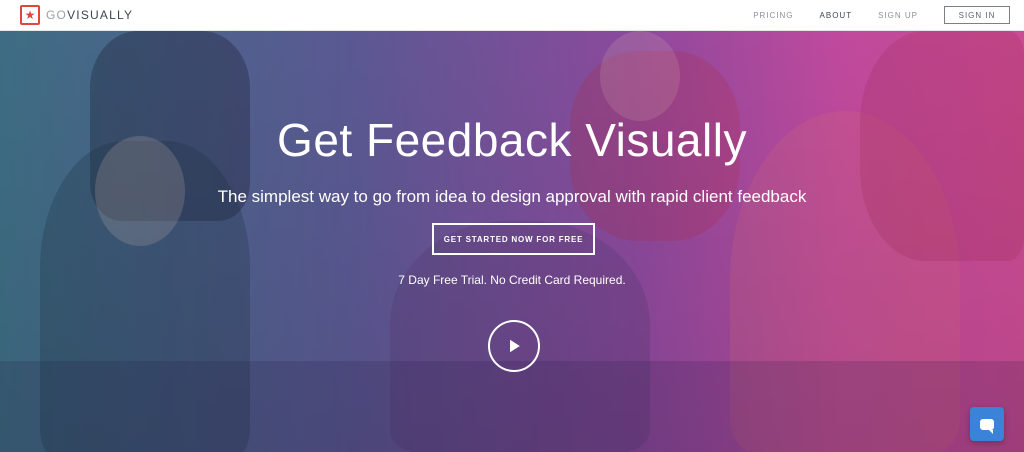  I want to click on logo: ★ GOVISUALLY, so click(76, 15).